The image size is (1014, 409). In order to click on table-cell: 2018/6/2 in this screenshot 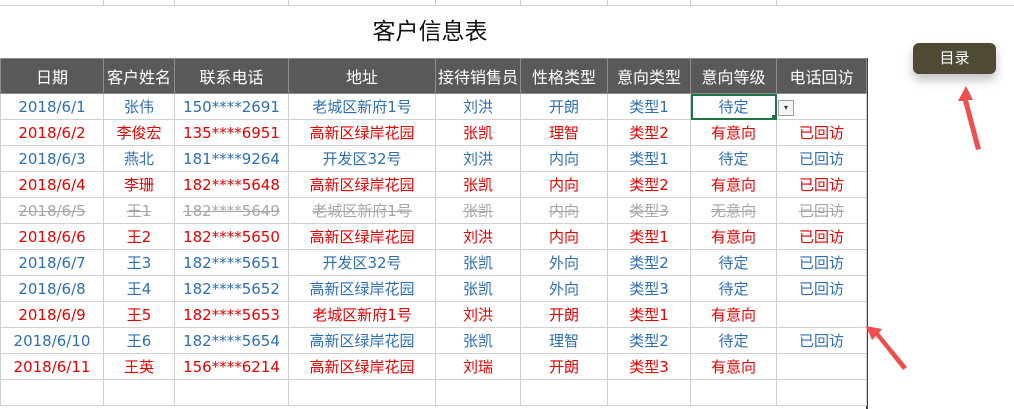, I will do `click(52, 132)`.